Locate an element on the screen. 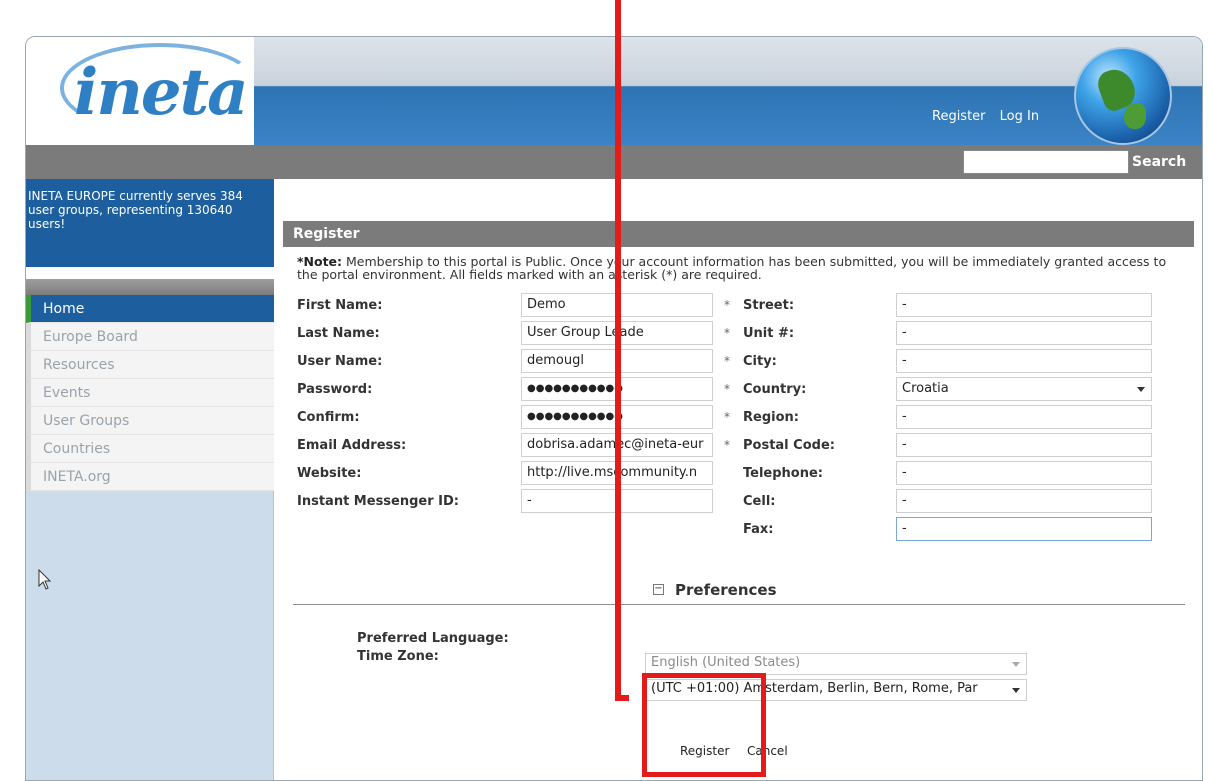  user-name-label: User Name: is located at coordinates (340, 361).